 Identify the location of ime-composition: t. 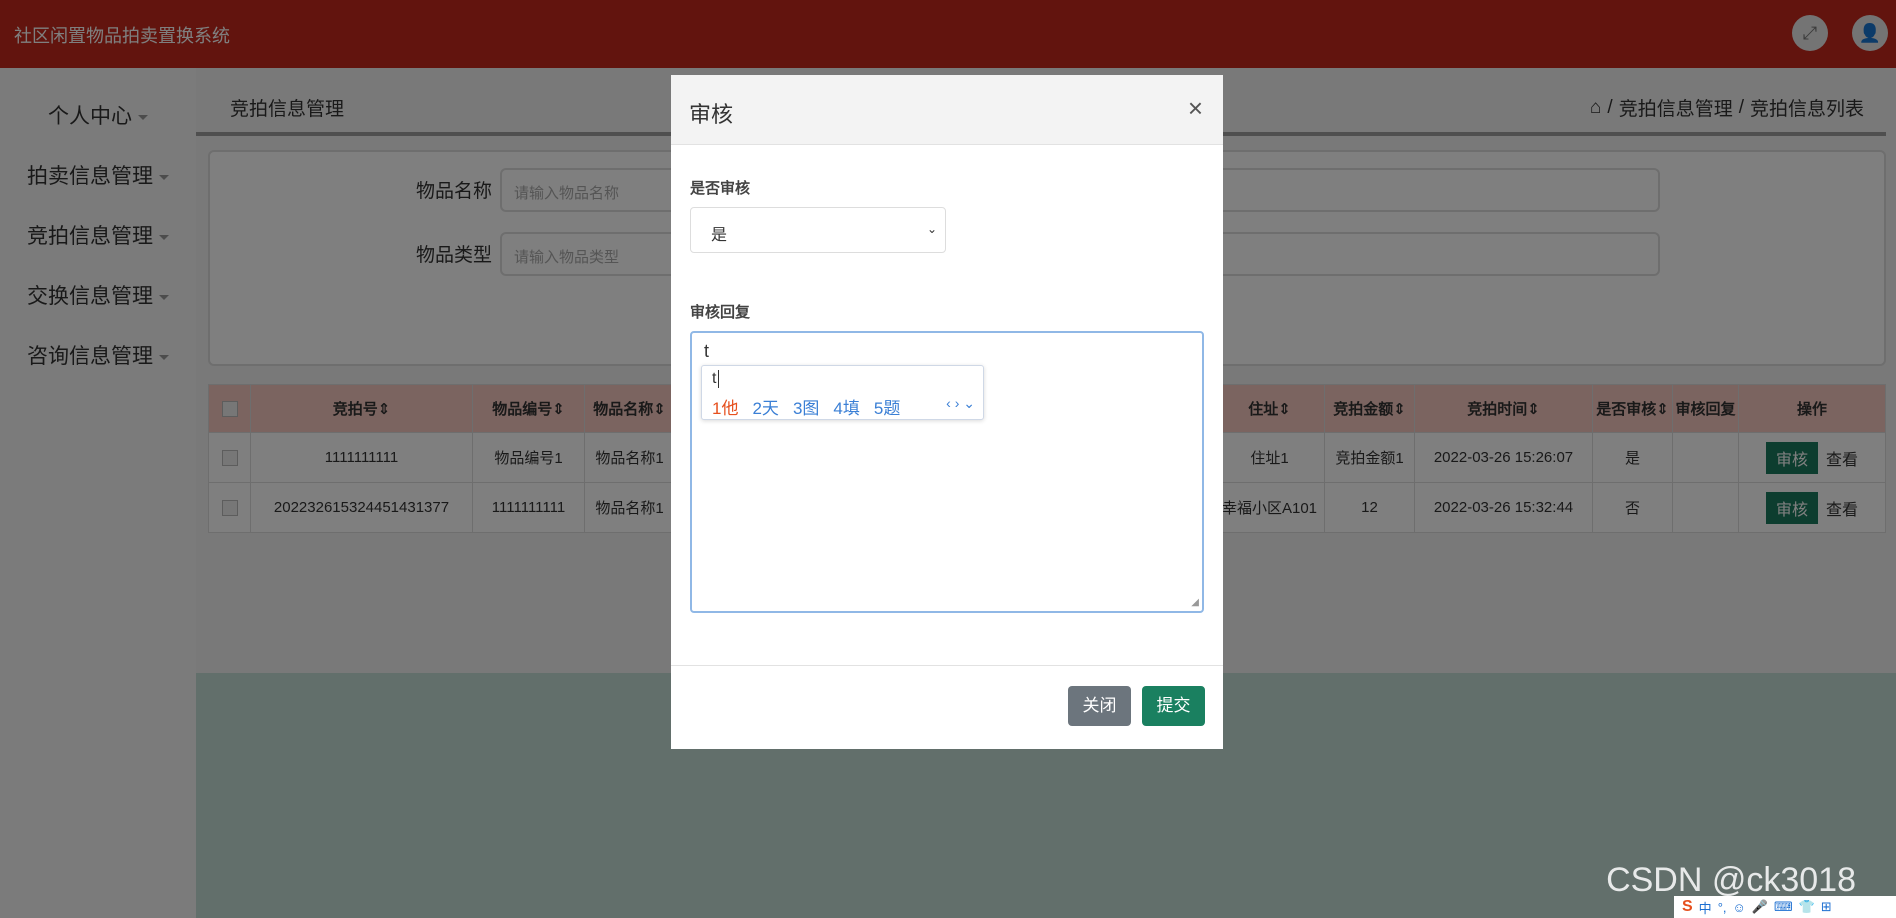
(716, 379).